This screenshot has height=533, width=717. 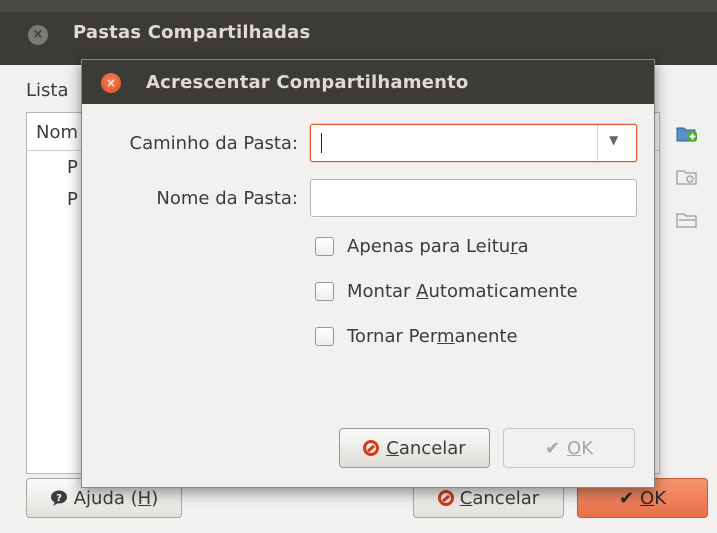 I want to click on dialog-ok-button: ✔ OK, so click(x=569, y=448).